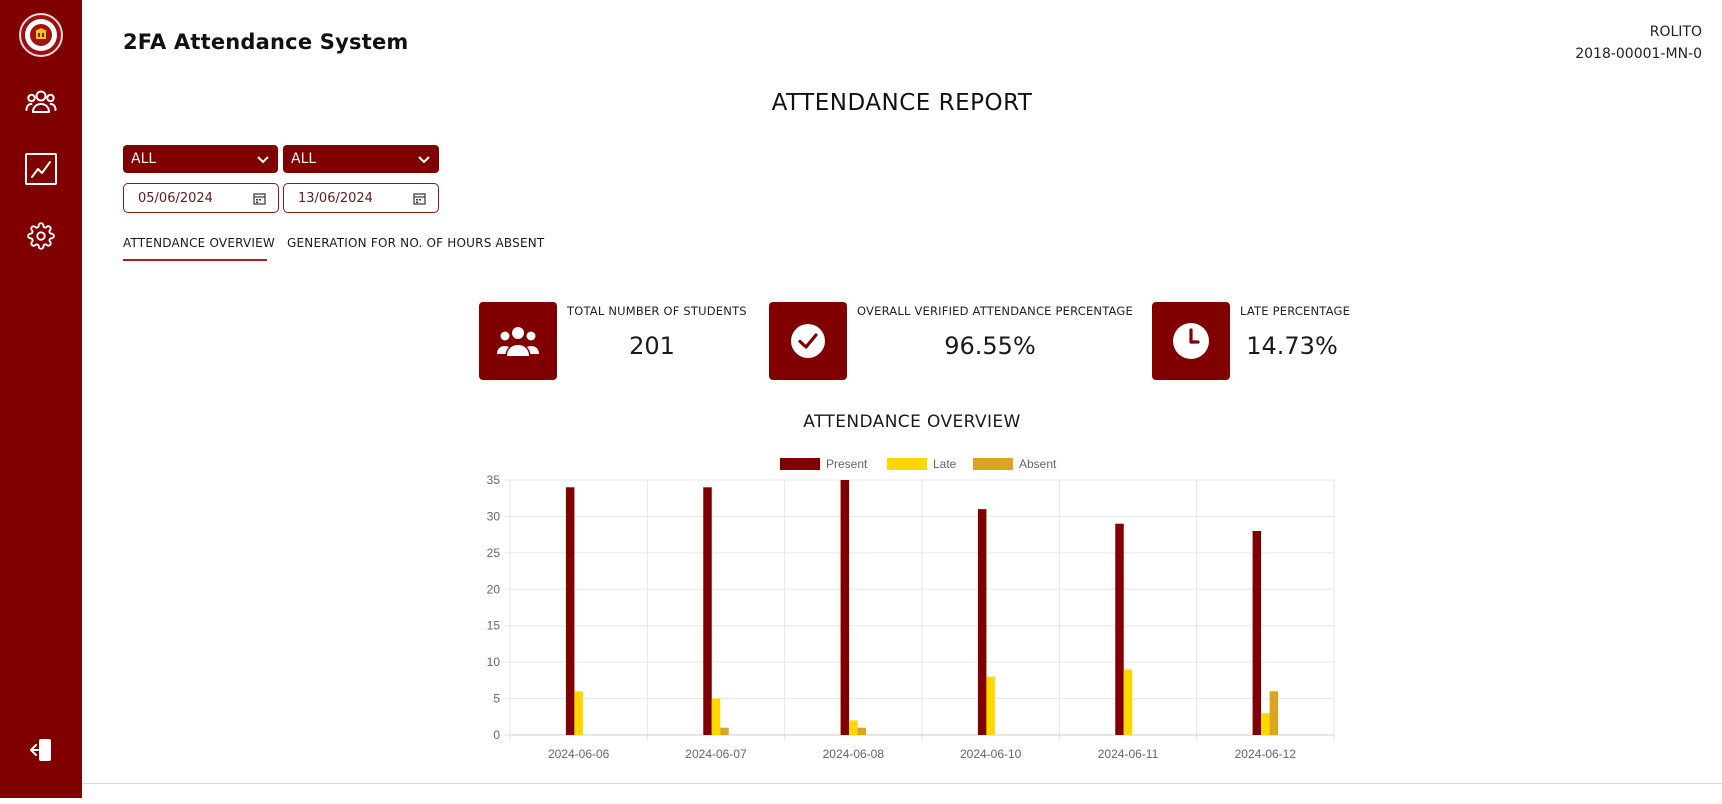  What do you see at coordinates (945, 464) in the screenshot?
I see `legend-label-late: Late` at bounding box center [945, 464].